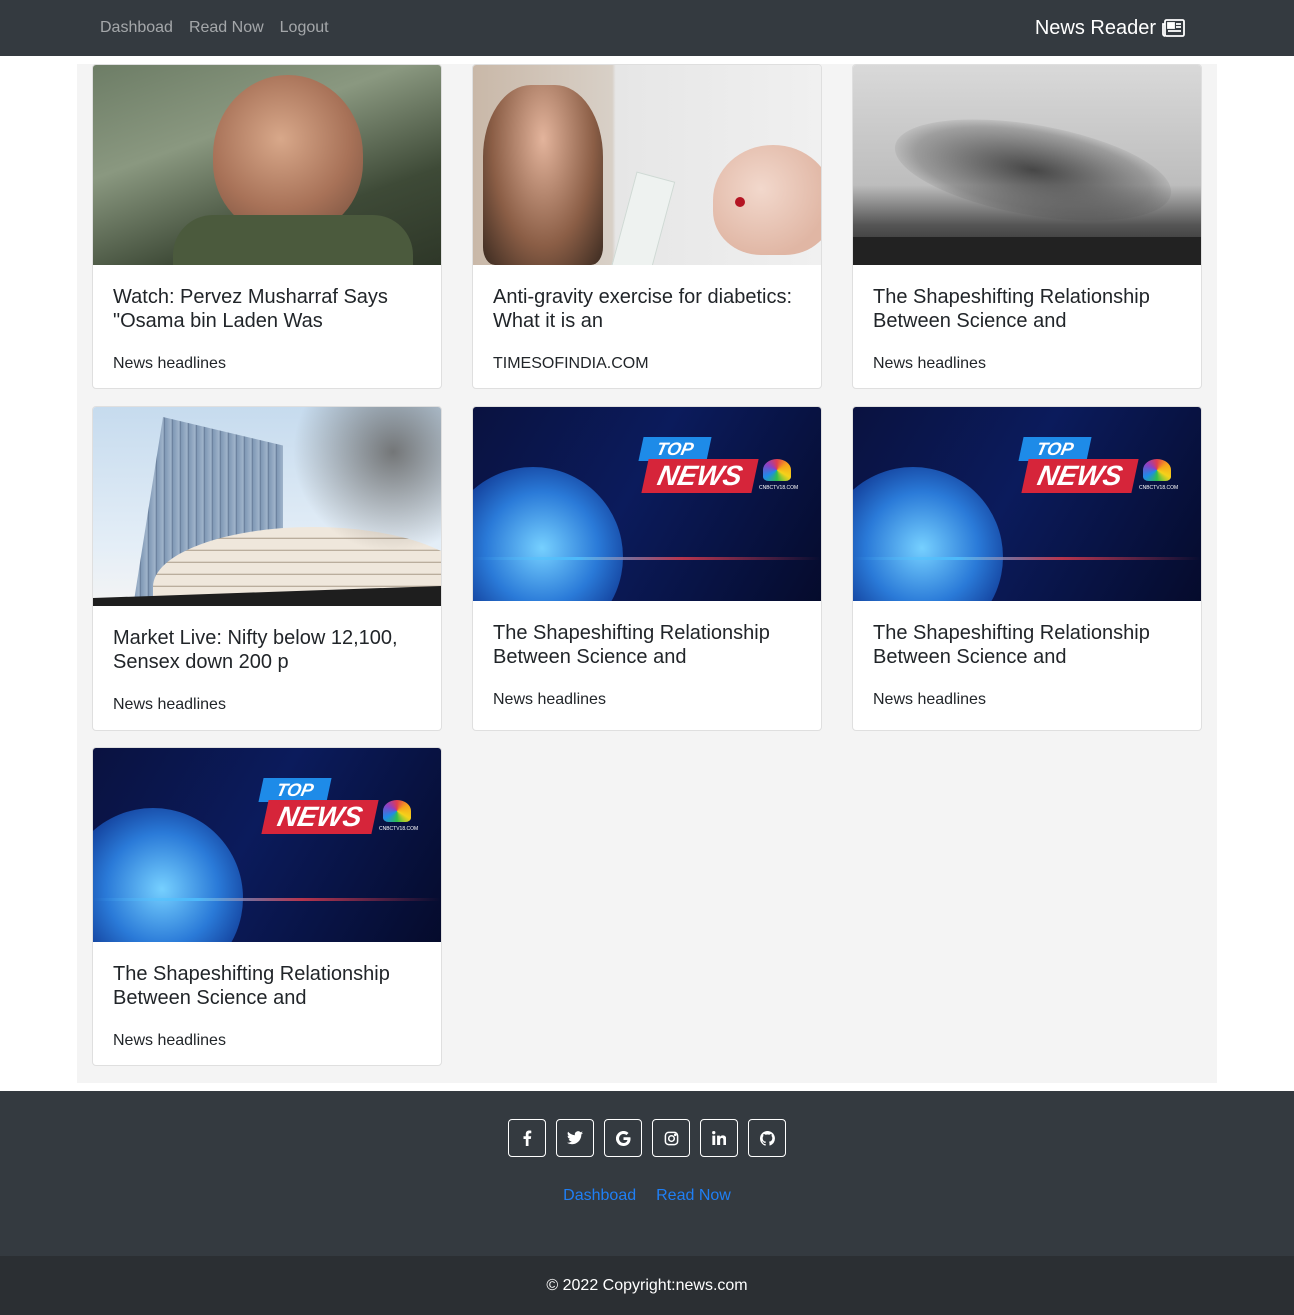 This screenshot has width=1294, height=1315. Describe the element at coordinates (267, 165) in the screenshot. I see `musharraf-photo` at that location.